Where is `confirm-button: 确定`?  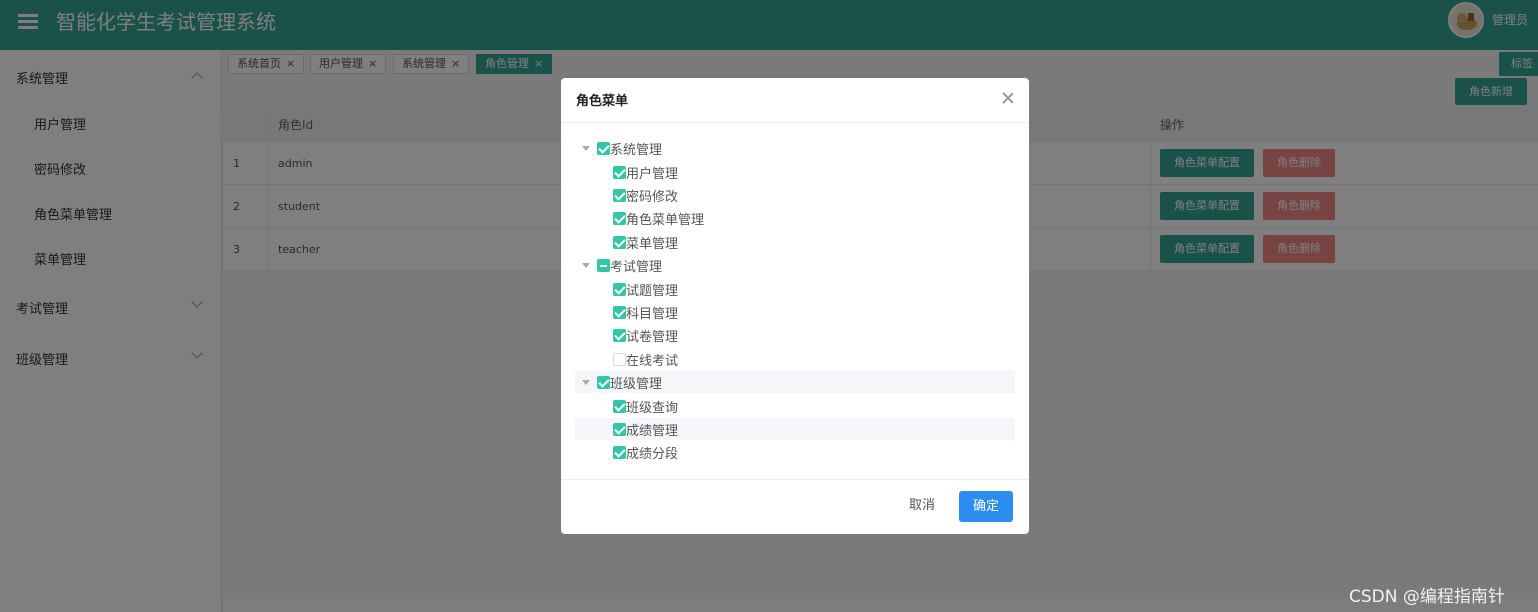
confirm-button: 确定 is located at coordinates (986, 506).